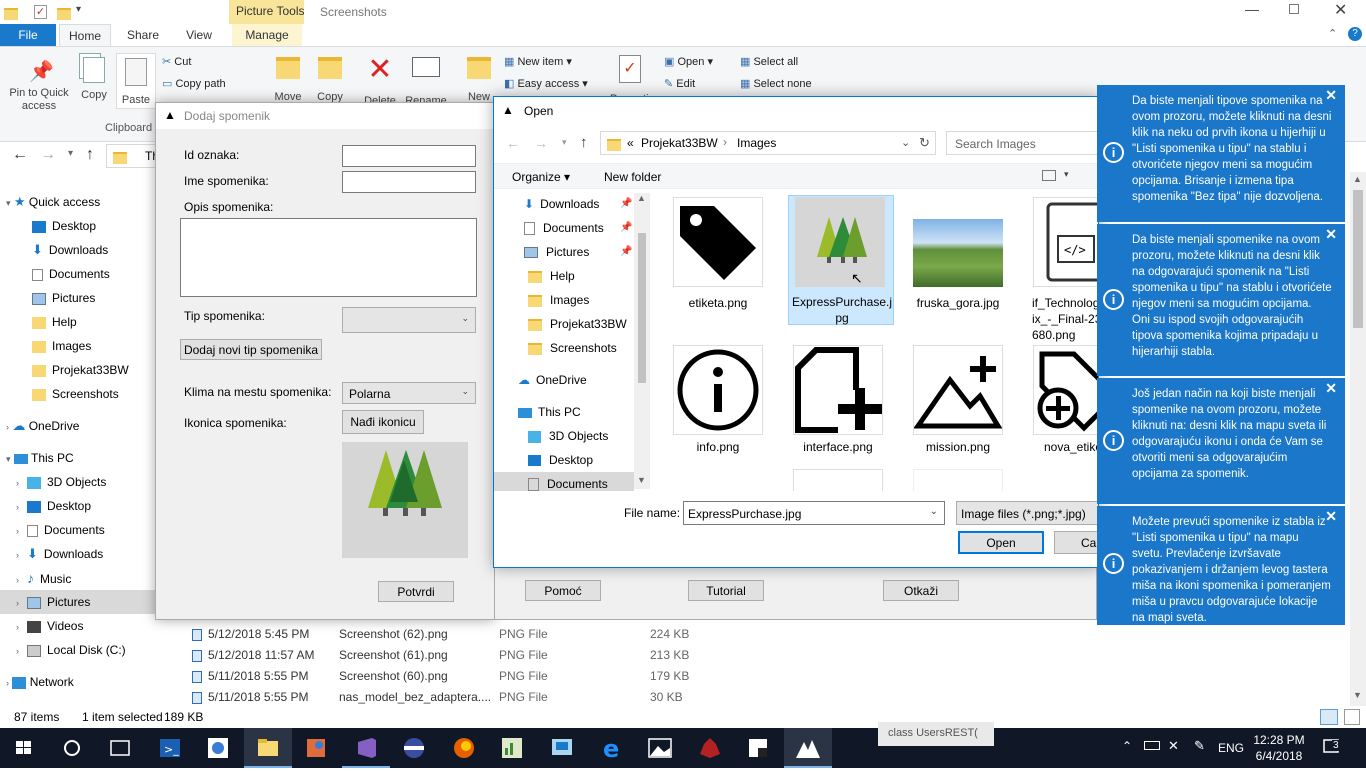  I want to click on nav-quick-pictures: Pictures, so click(63, 298).